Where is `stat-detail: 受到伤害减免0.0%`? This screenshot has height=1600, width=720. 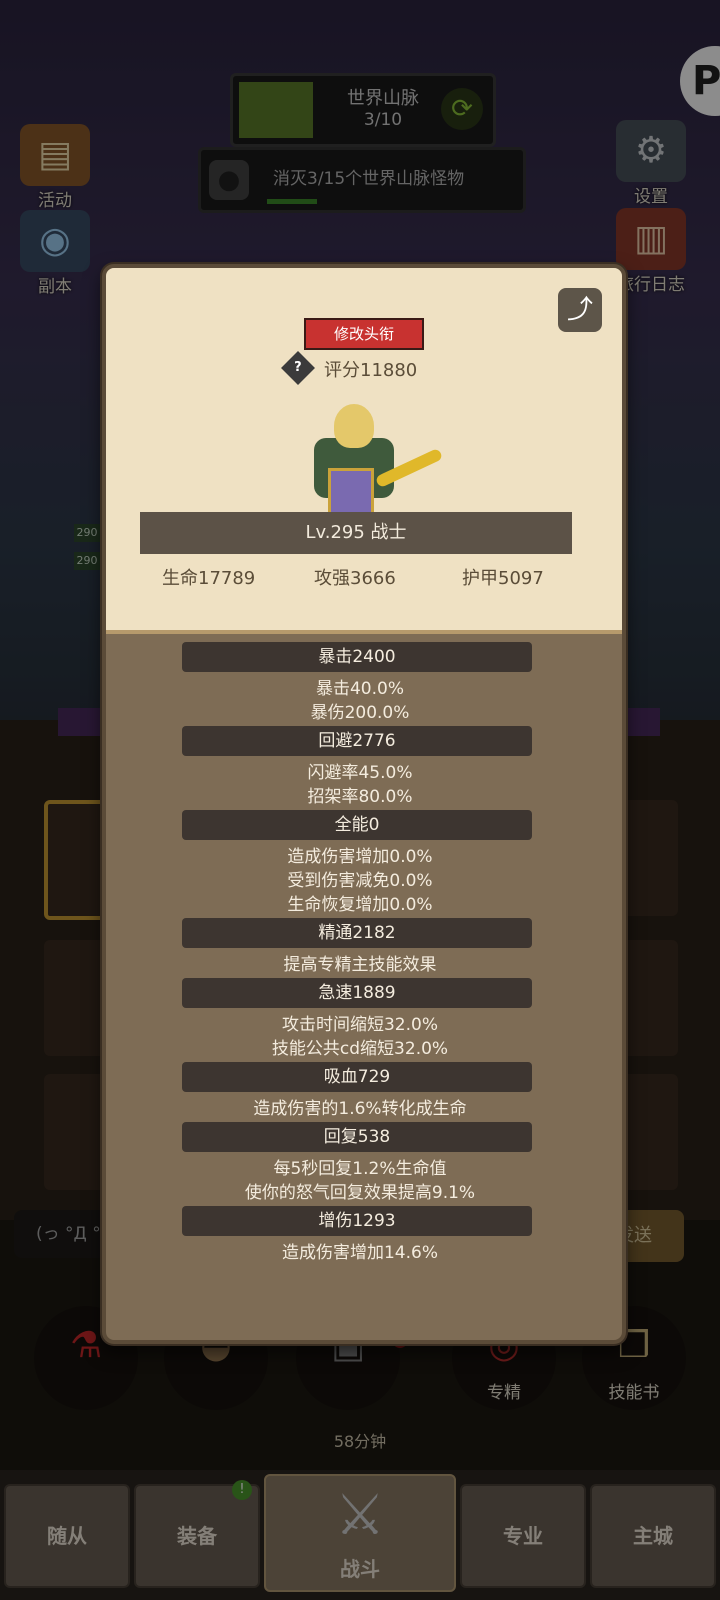 stat-detail: 受到伤害减免0.0% is located at coordinates (360, 881).